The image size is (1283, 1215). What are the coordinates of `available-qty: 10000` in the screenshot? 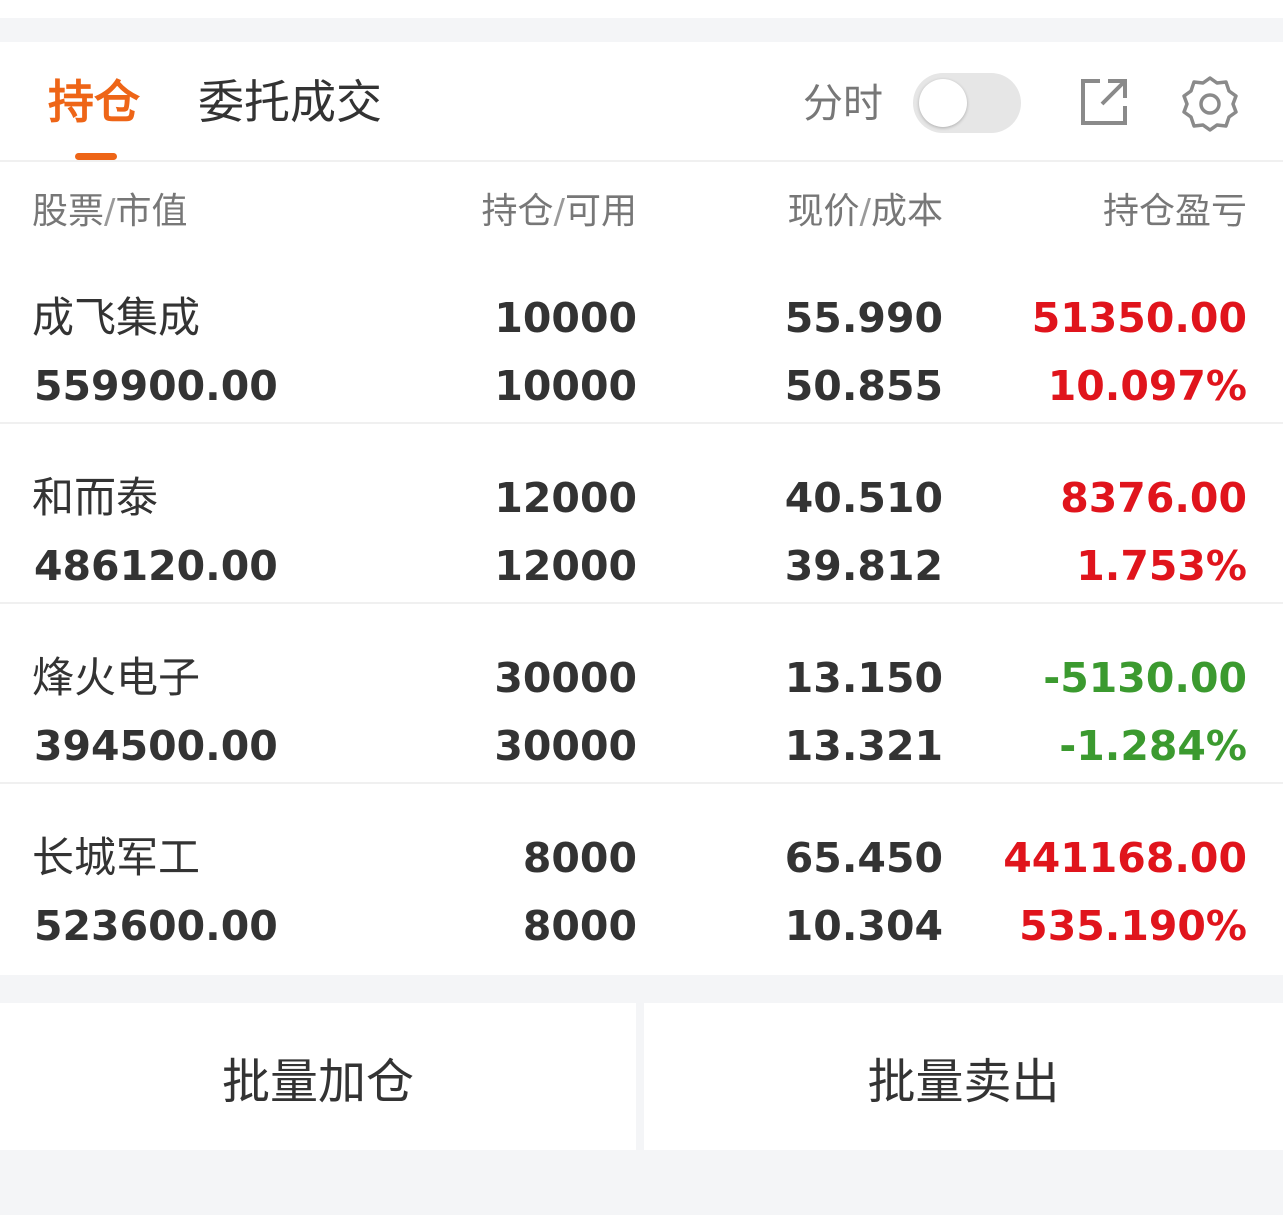 It's located at (565, 386).